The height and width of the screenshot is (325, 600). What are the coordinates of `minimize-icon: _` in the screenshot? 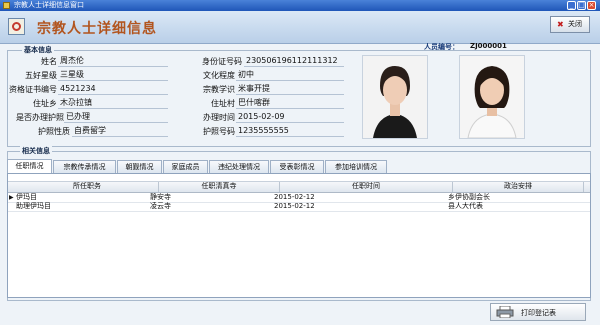 It's located at (571, 5).